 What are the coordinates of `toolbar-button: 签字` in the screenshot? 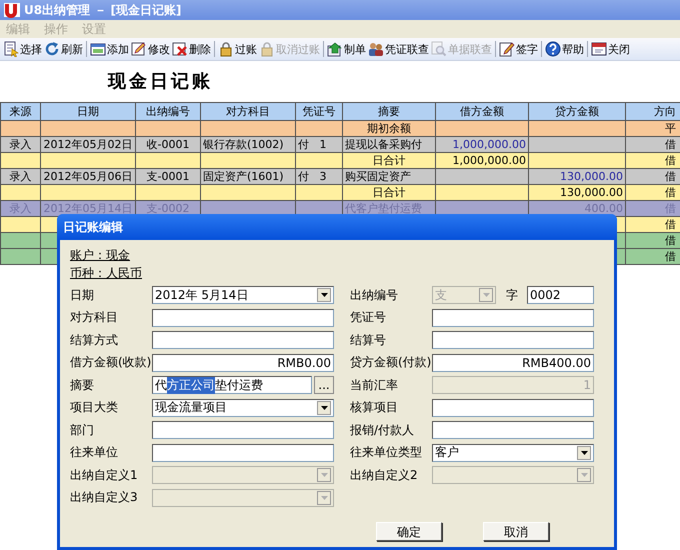 It's located at (518, 49).